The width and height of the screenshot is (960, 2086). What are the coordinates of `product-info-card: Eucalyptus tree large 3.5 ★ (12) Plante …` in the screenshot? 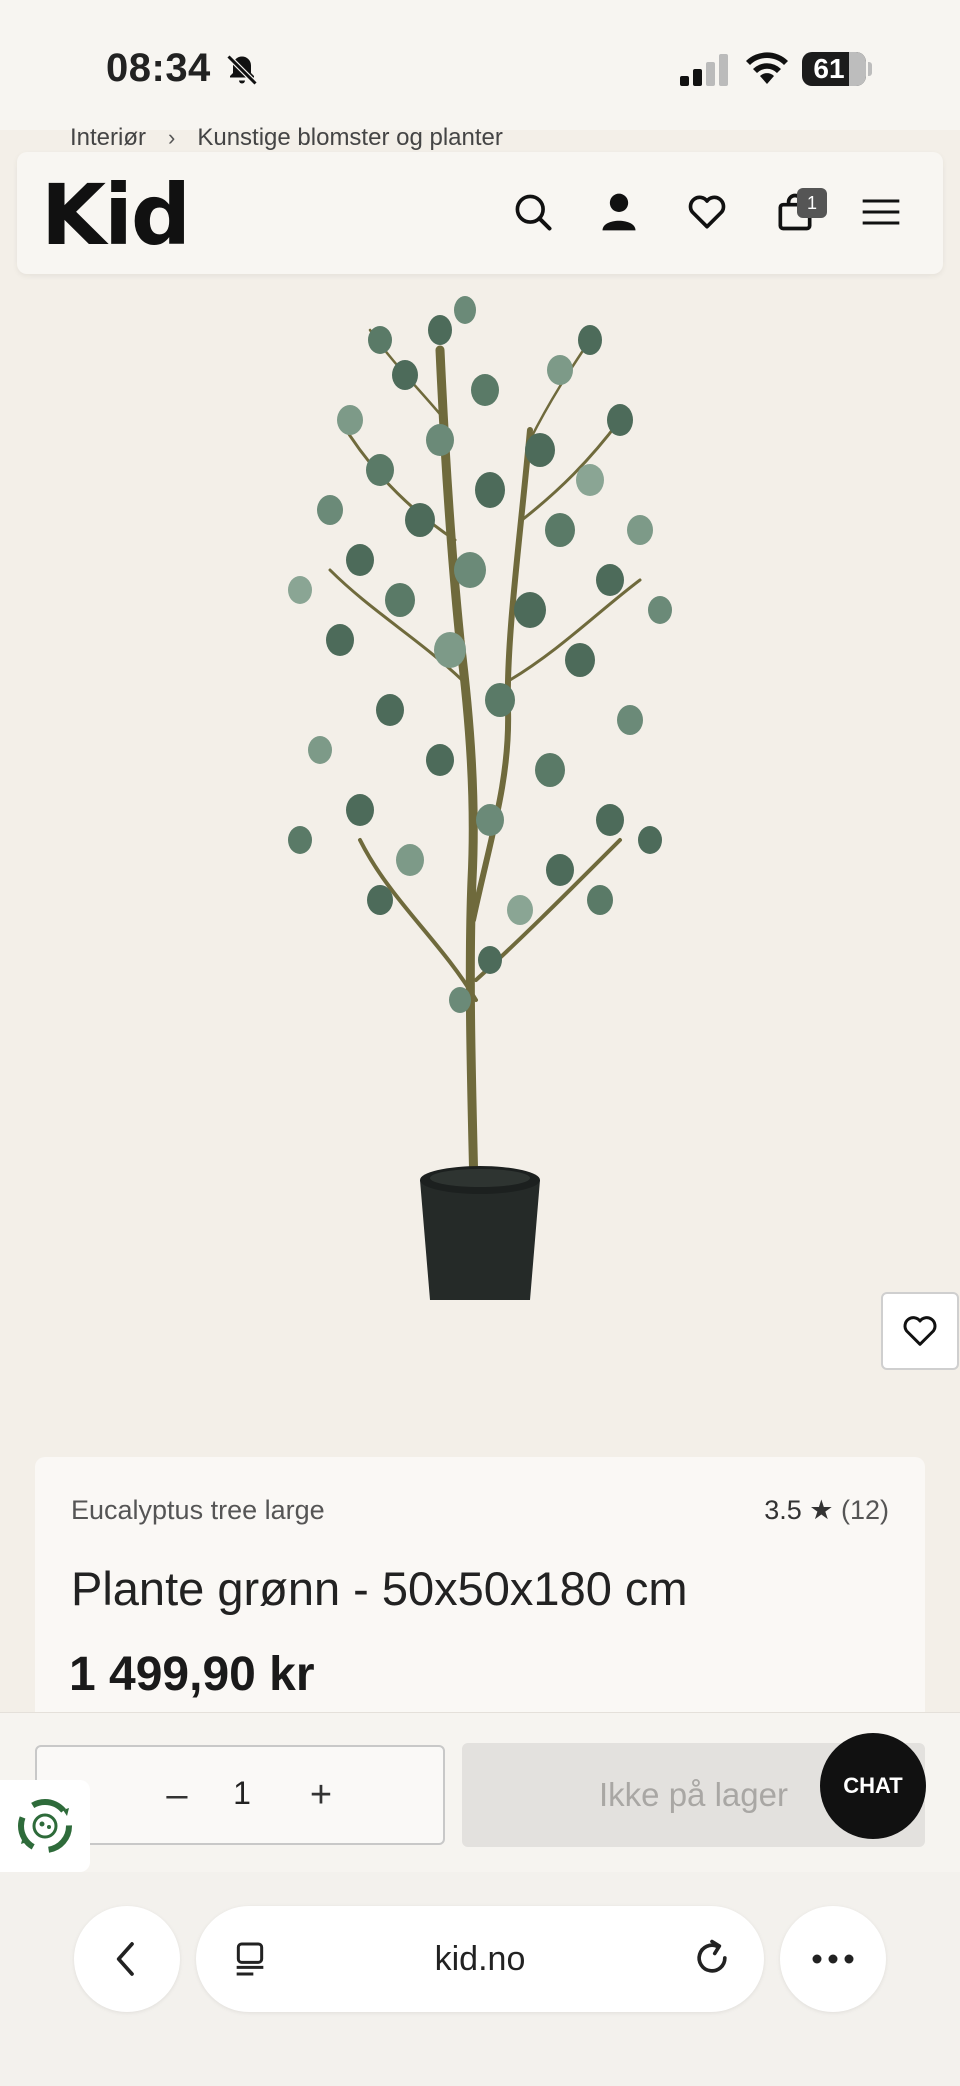 It's located at (480, 1587).